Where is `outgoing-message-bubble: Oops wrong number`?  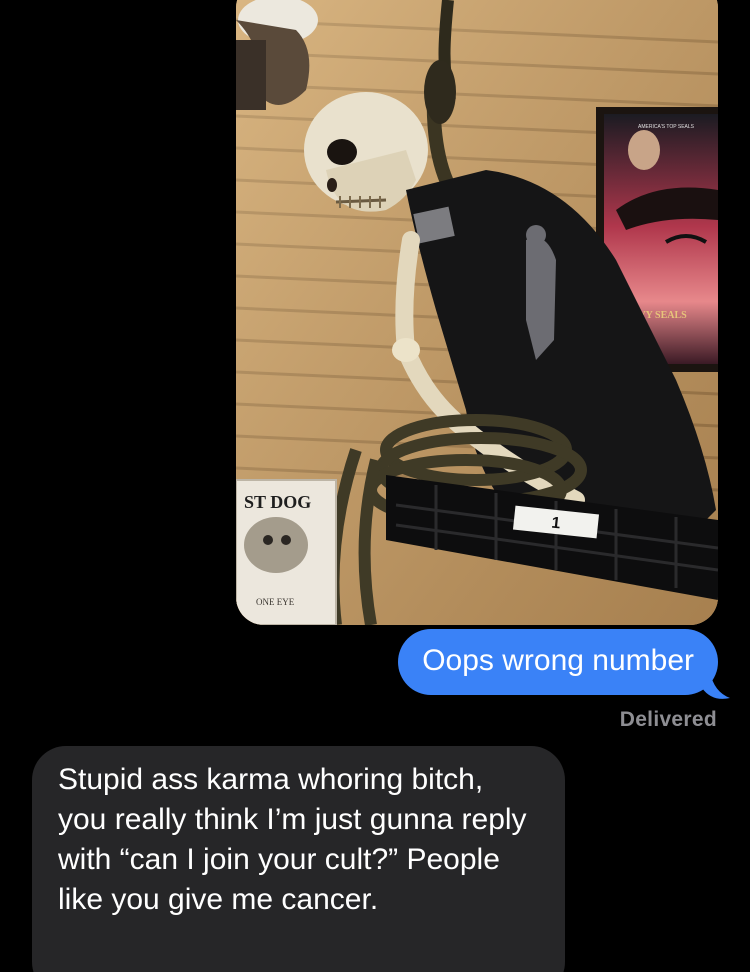 outgoing-message-bubble: Oops wrong number is located at coordinates (558, 662).